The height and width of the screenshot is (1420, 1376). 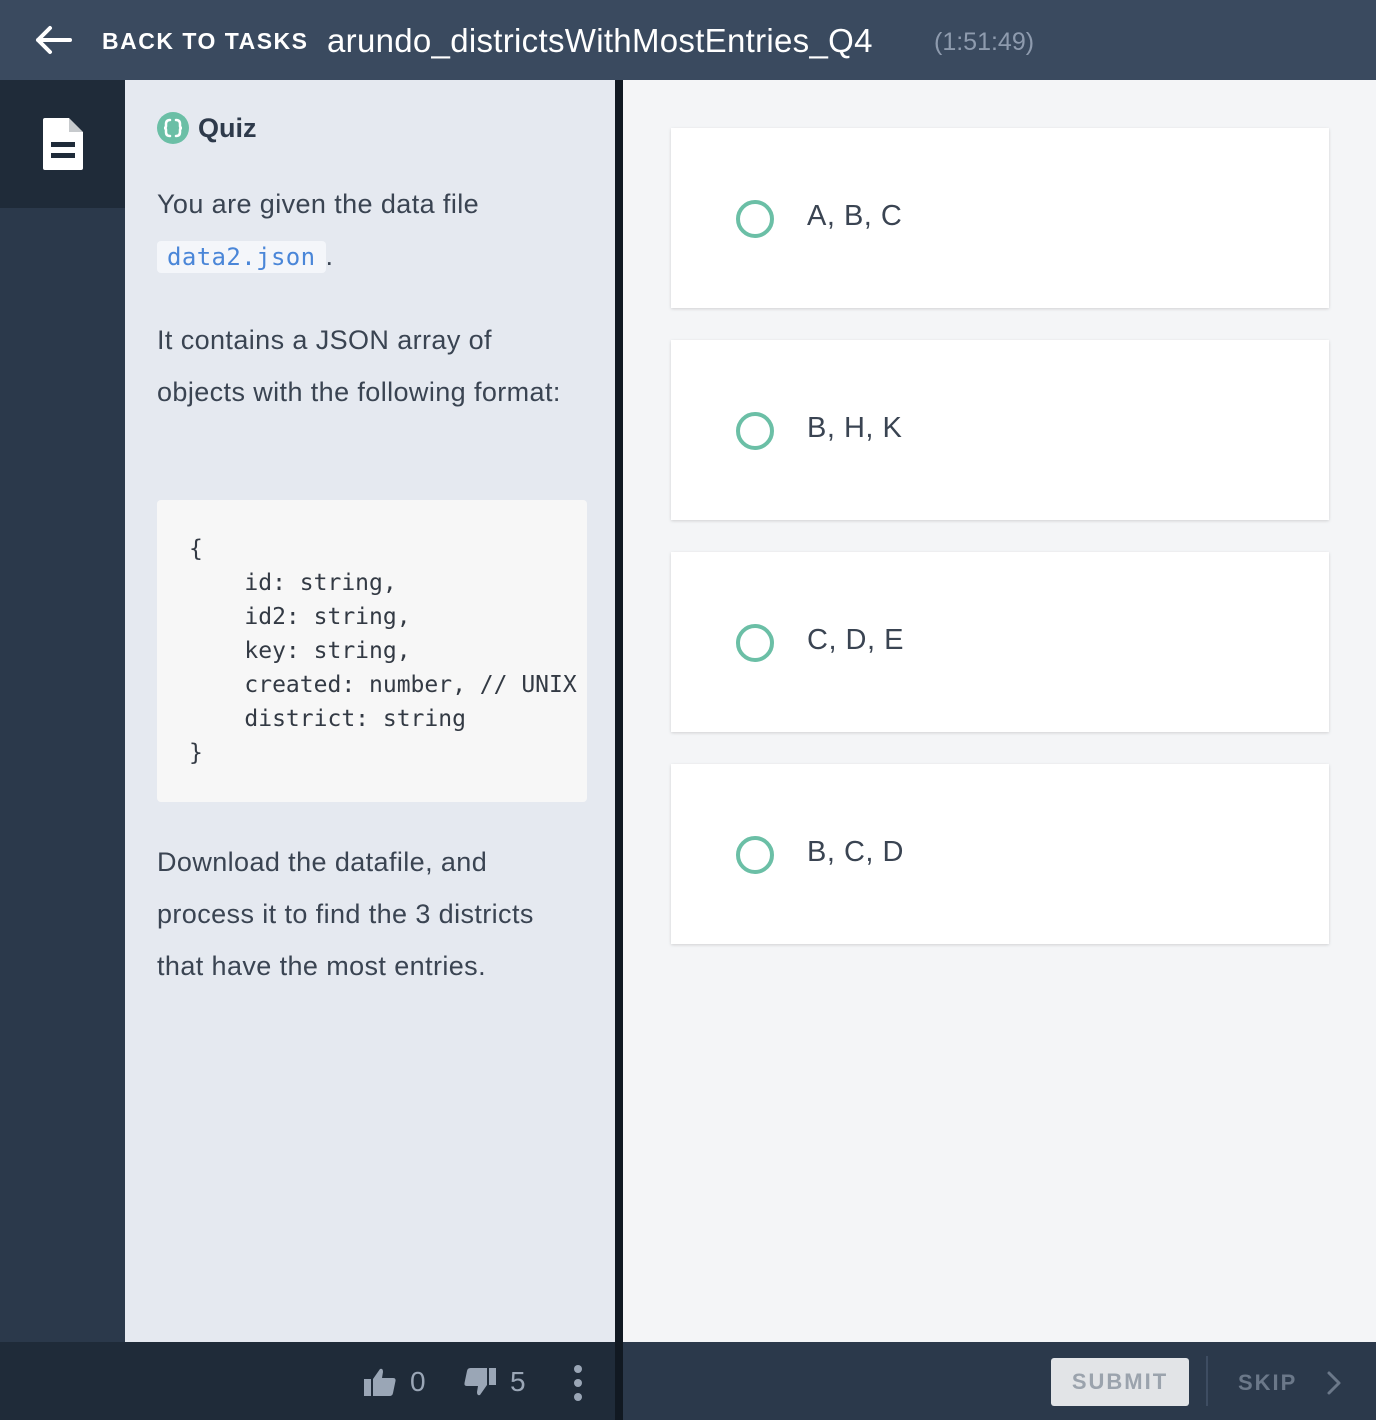 I want to click on answer-label: B, C, D, so click(x=855, y=852).